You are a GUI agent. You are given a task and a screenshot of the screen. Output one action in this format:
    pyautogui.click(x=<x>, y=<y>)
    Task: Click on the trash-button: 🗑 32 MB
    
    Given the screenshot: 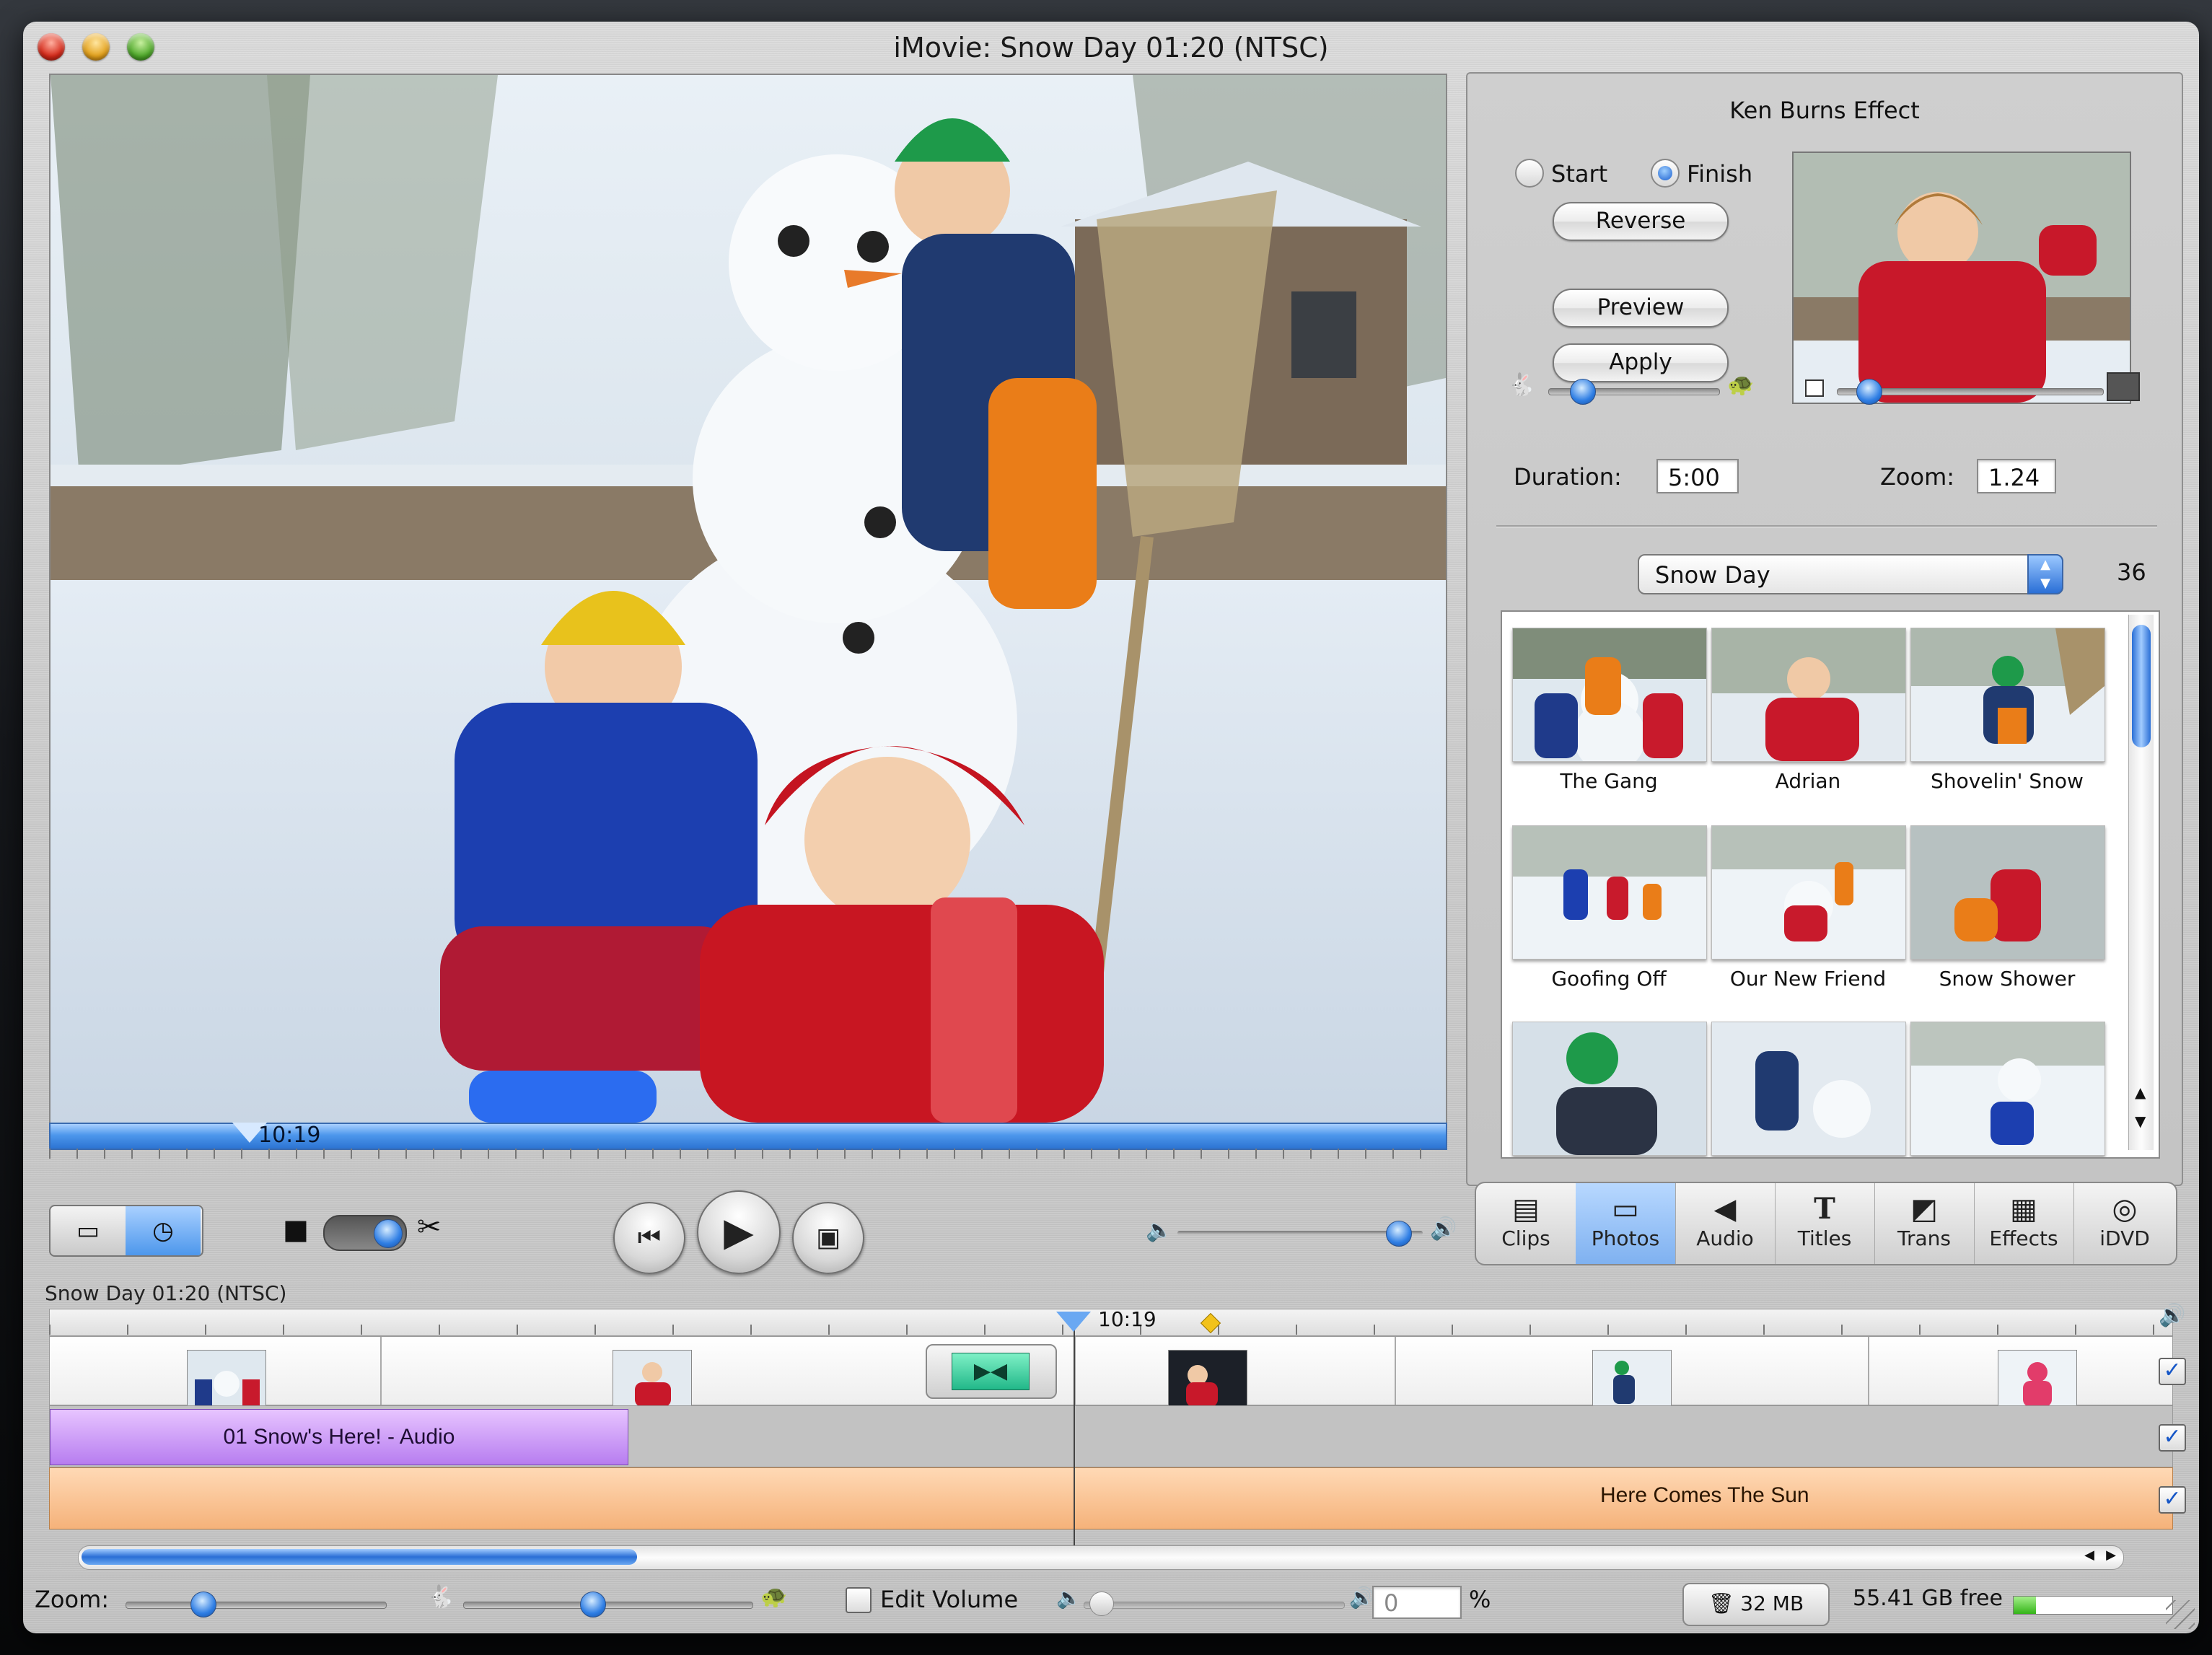 What is the action you would take?
    pyautogui.click(x=1756, y=1604)
    